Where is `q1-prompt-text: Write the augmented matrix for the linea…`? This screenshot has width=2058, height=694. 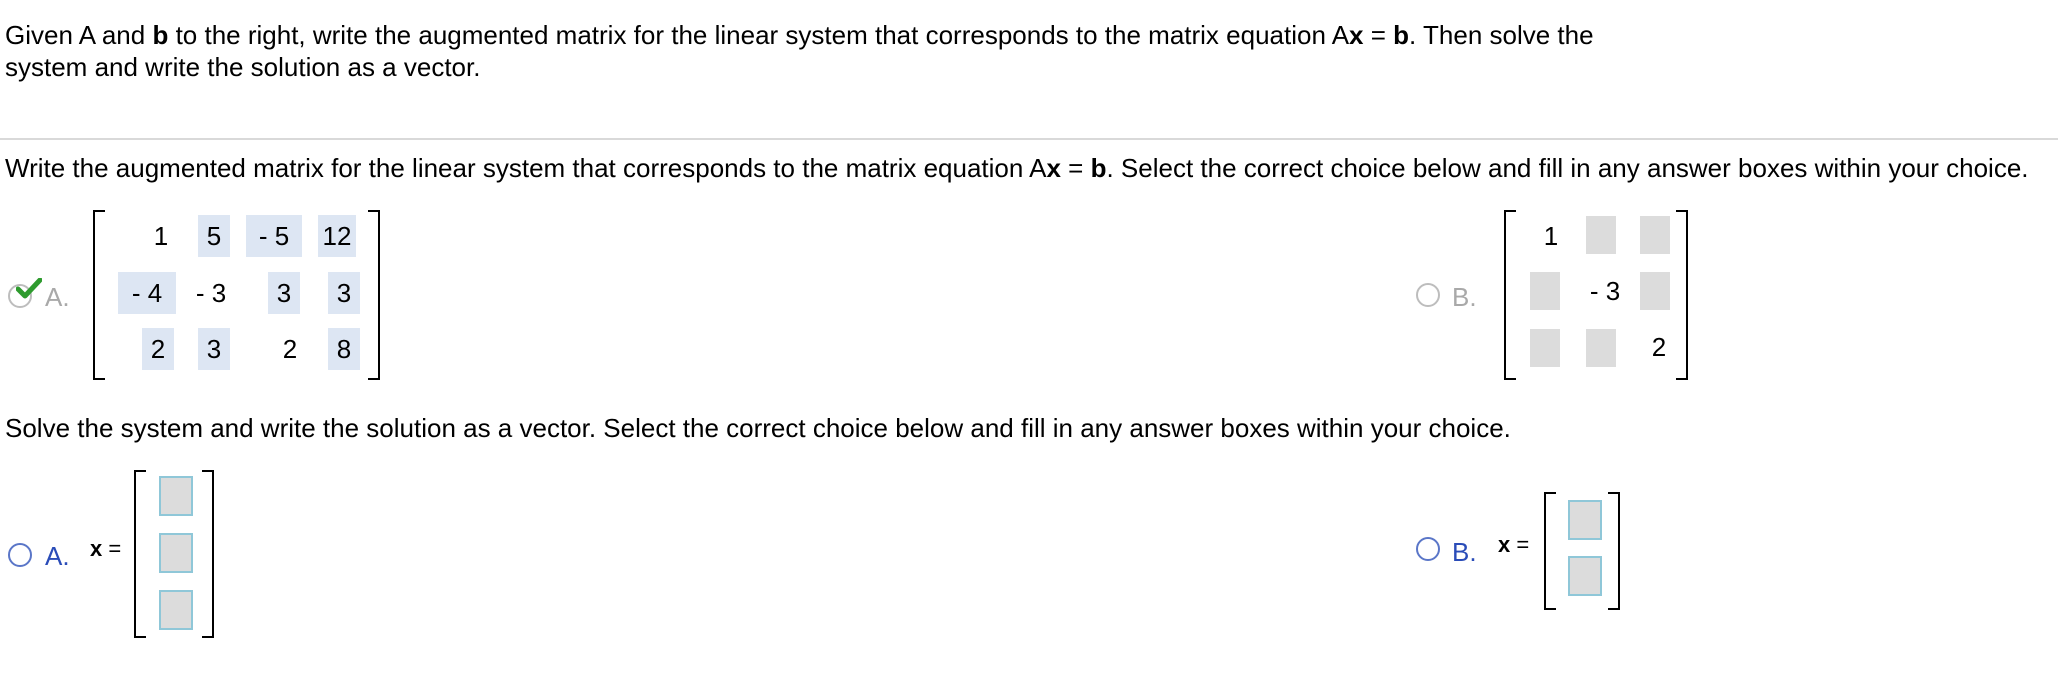
q1-prompt-text: Write the augmented matrix for the linea… is located at coordinates (526, 168).